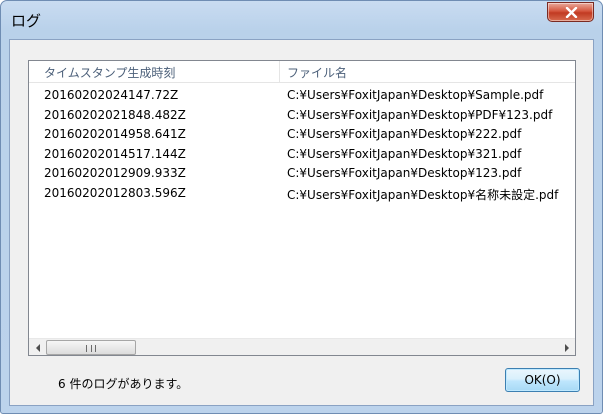  What do you see at coordinates (423, 194) in the screenshot?
I see `filename-cell: C:¥Users¥FoxitJapan¥Desktop¥名称未設定.pdf` at bounding box center [423, 194].